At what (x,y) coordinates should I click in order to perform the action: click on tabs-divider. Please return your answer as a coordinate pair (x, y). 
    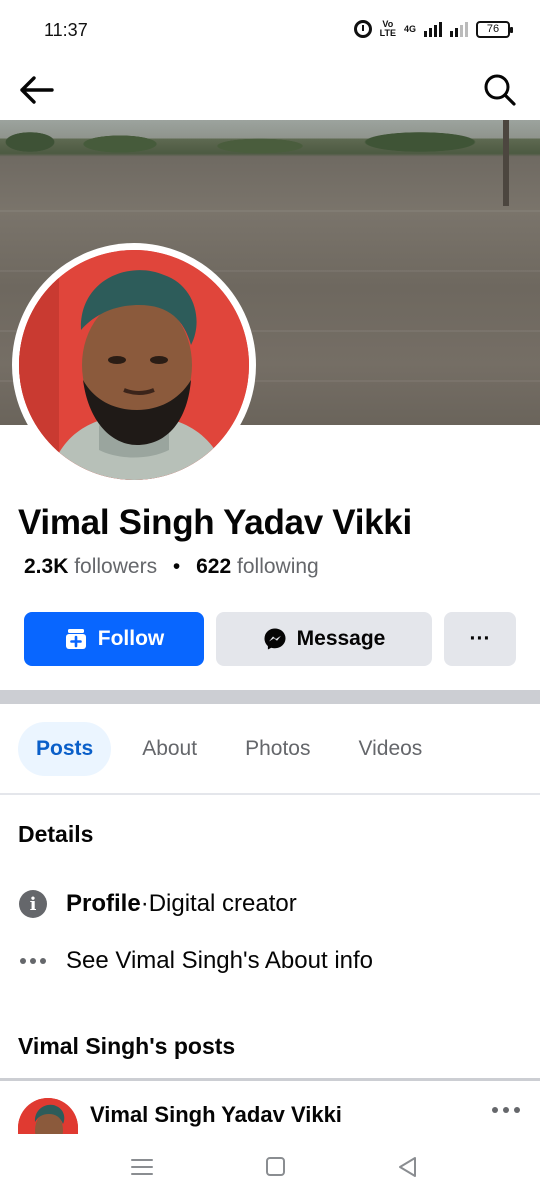
    Looking at the image, I should click on (270, 794).